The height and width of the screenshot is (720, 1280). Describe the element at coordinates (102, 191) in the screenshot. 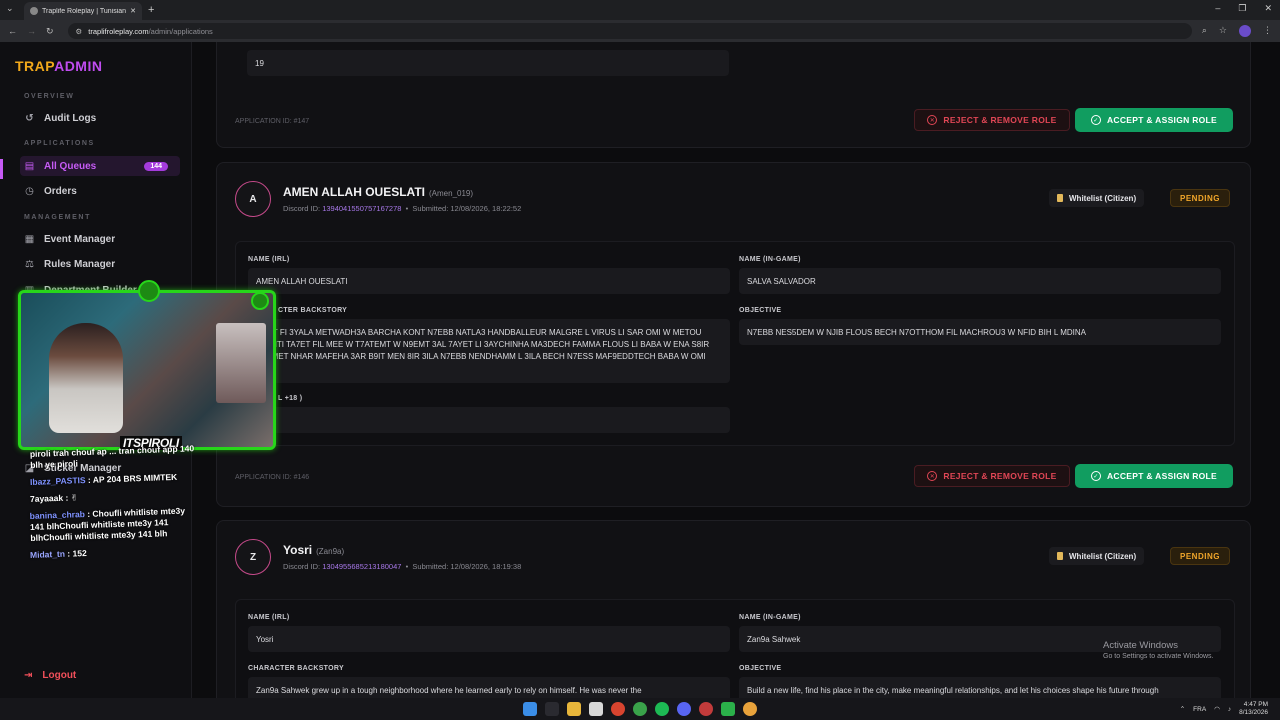

I see `sidebar-item-orders: ◷ Orders` at that location.